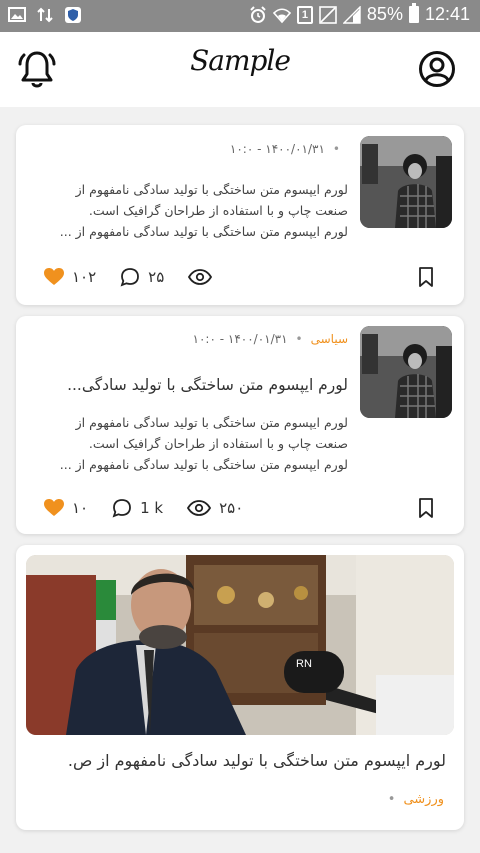 The width and height of the screenshot is (480, 853). I want to click on sim-badge: 1, so click(304, 14).